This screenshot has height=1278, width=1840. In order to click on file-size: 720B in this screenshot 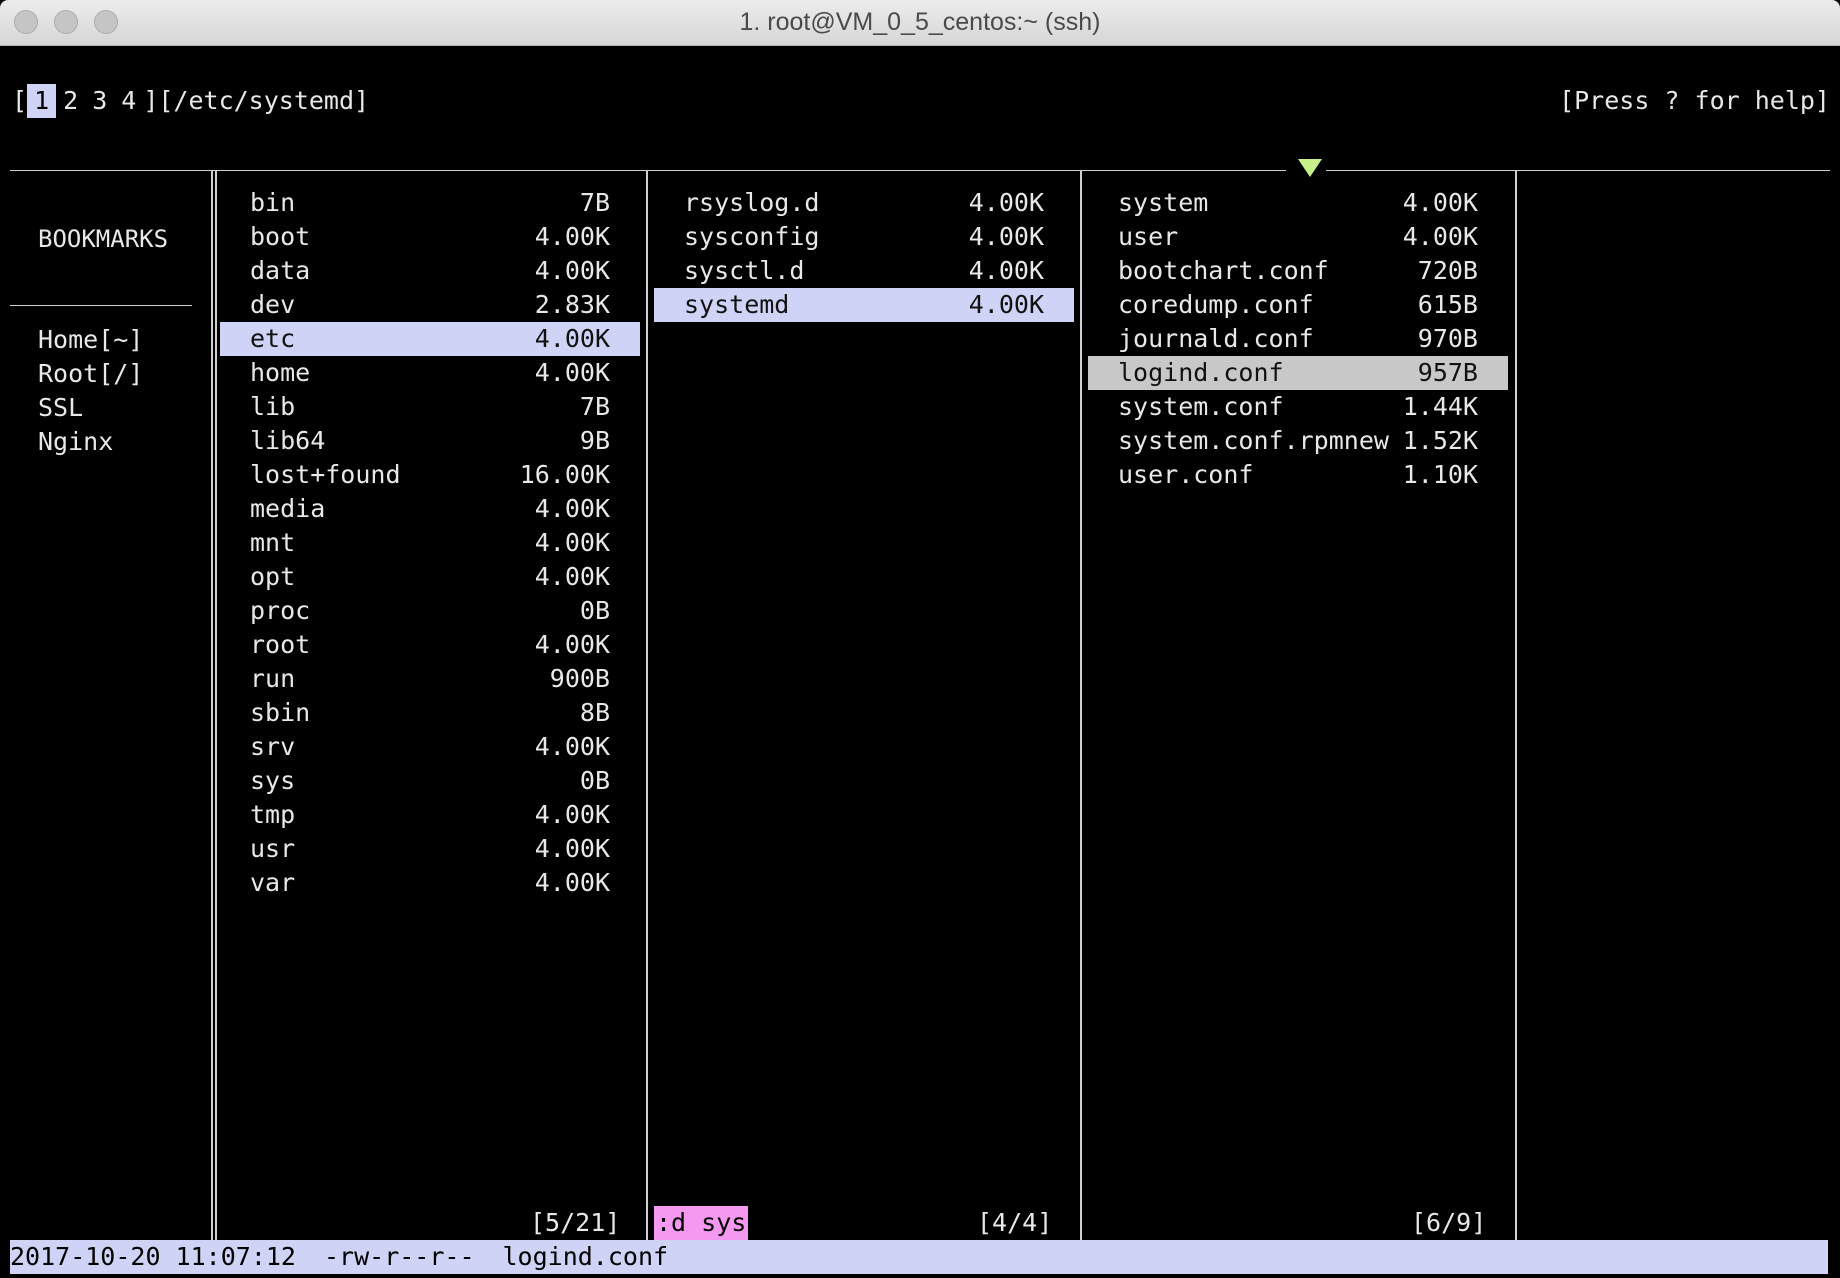, I will do `click(1447, 270)`.